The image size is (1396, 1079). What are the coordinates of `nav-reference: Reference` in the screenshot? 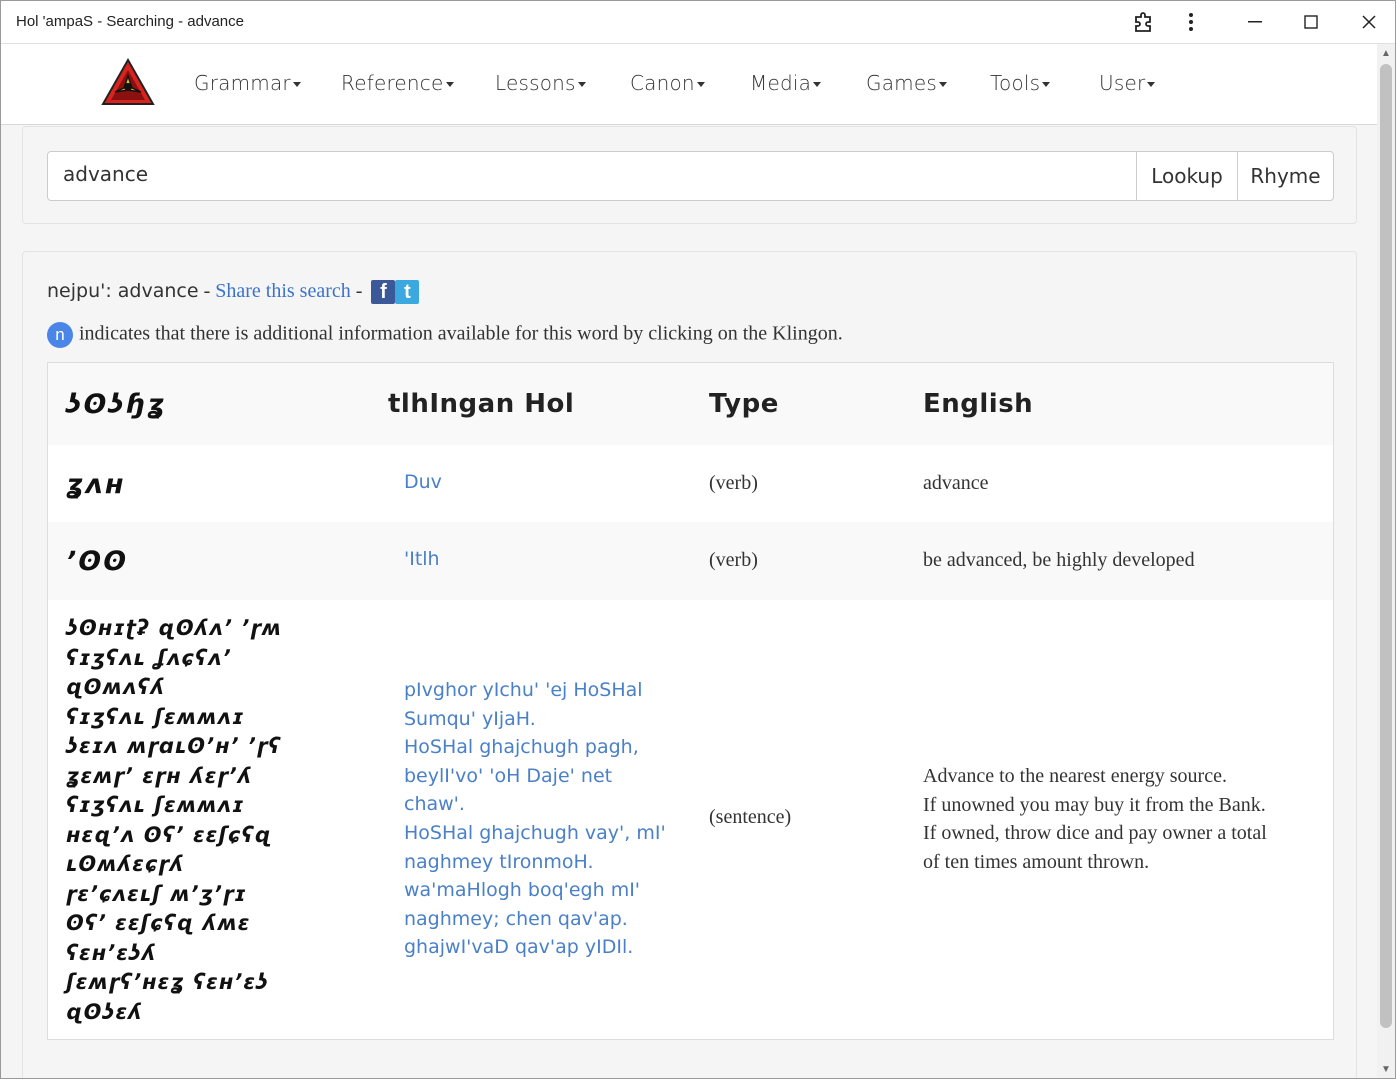 It's located at (397, 83).